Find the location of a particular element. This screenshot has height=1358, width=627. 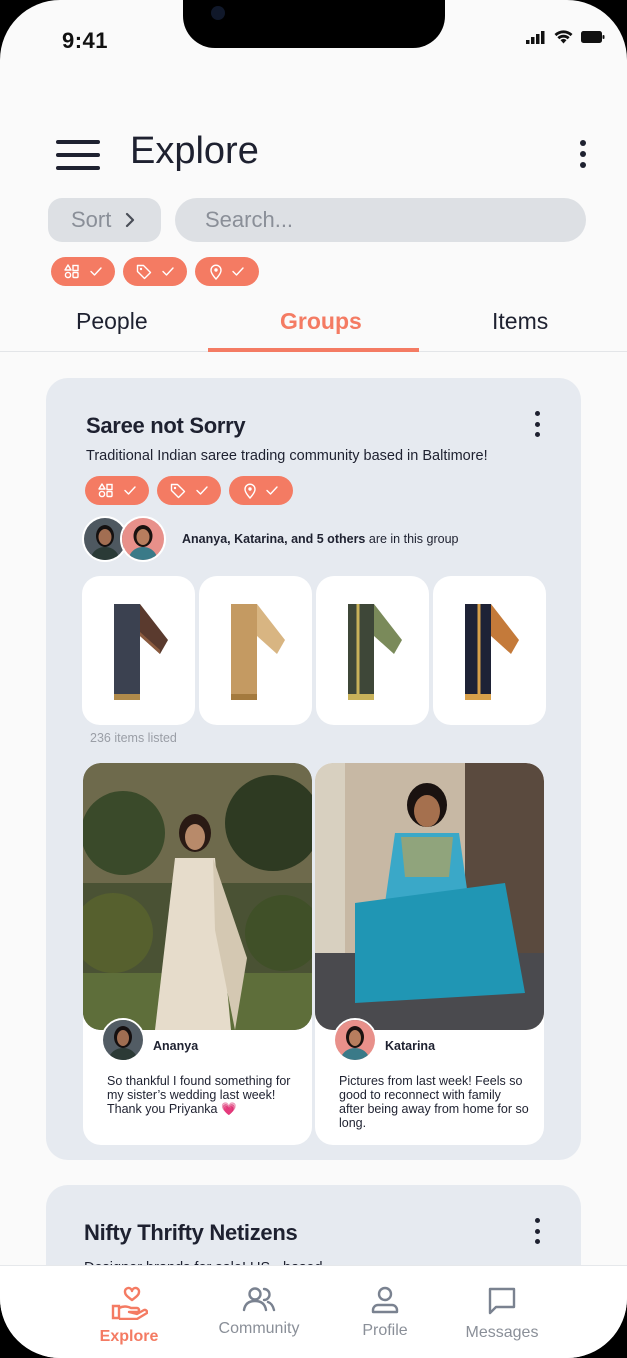

status-icons is located at coordinates (565, 37).